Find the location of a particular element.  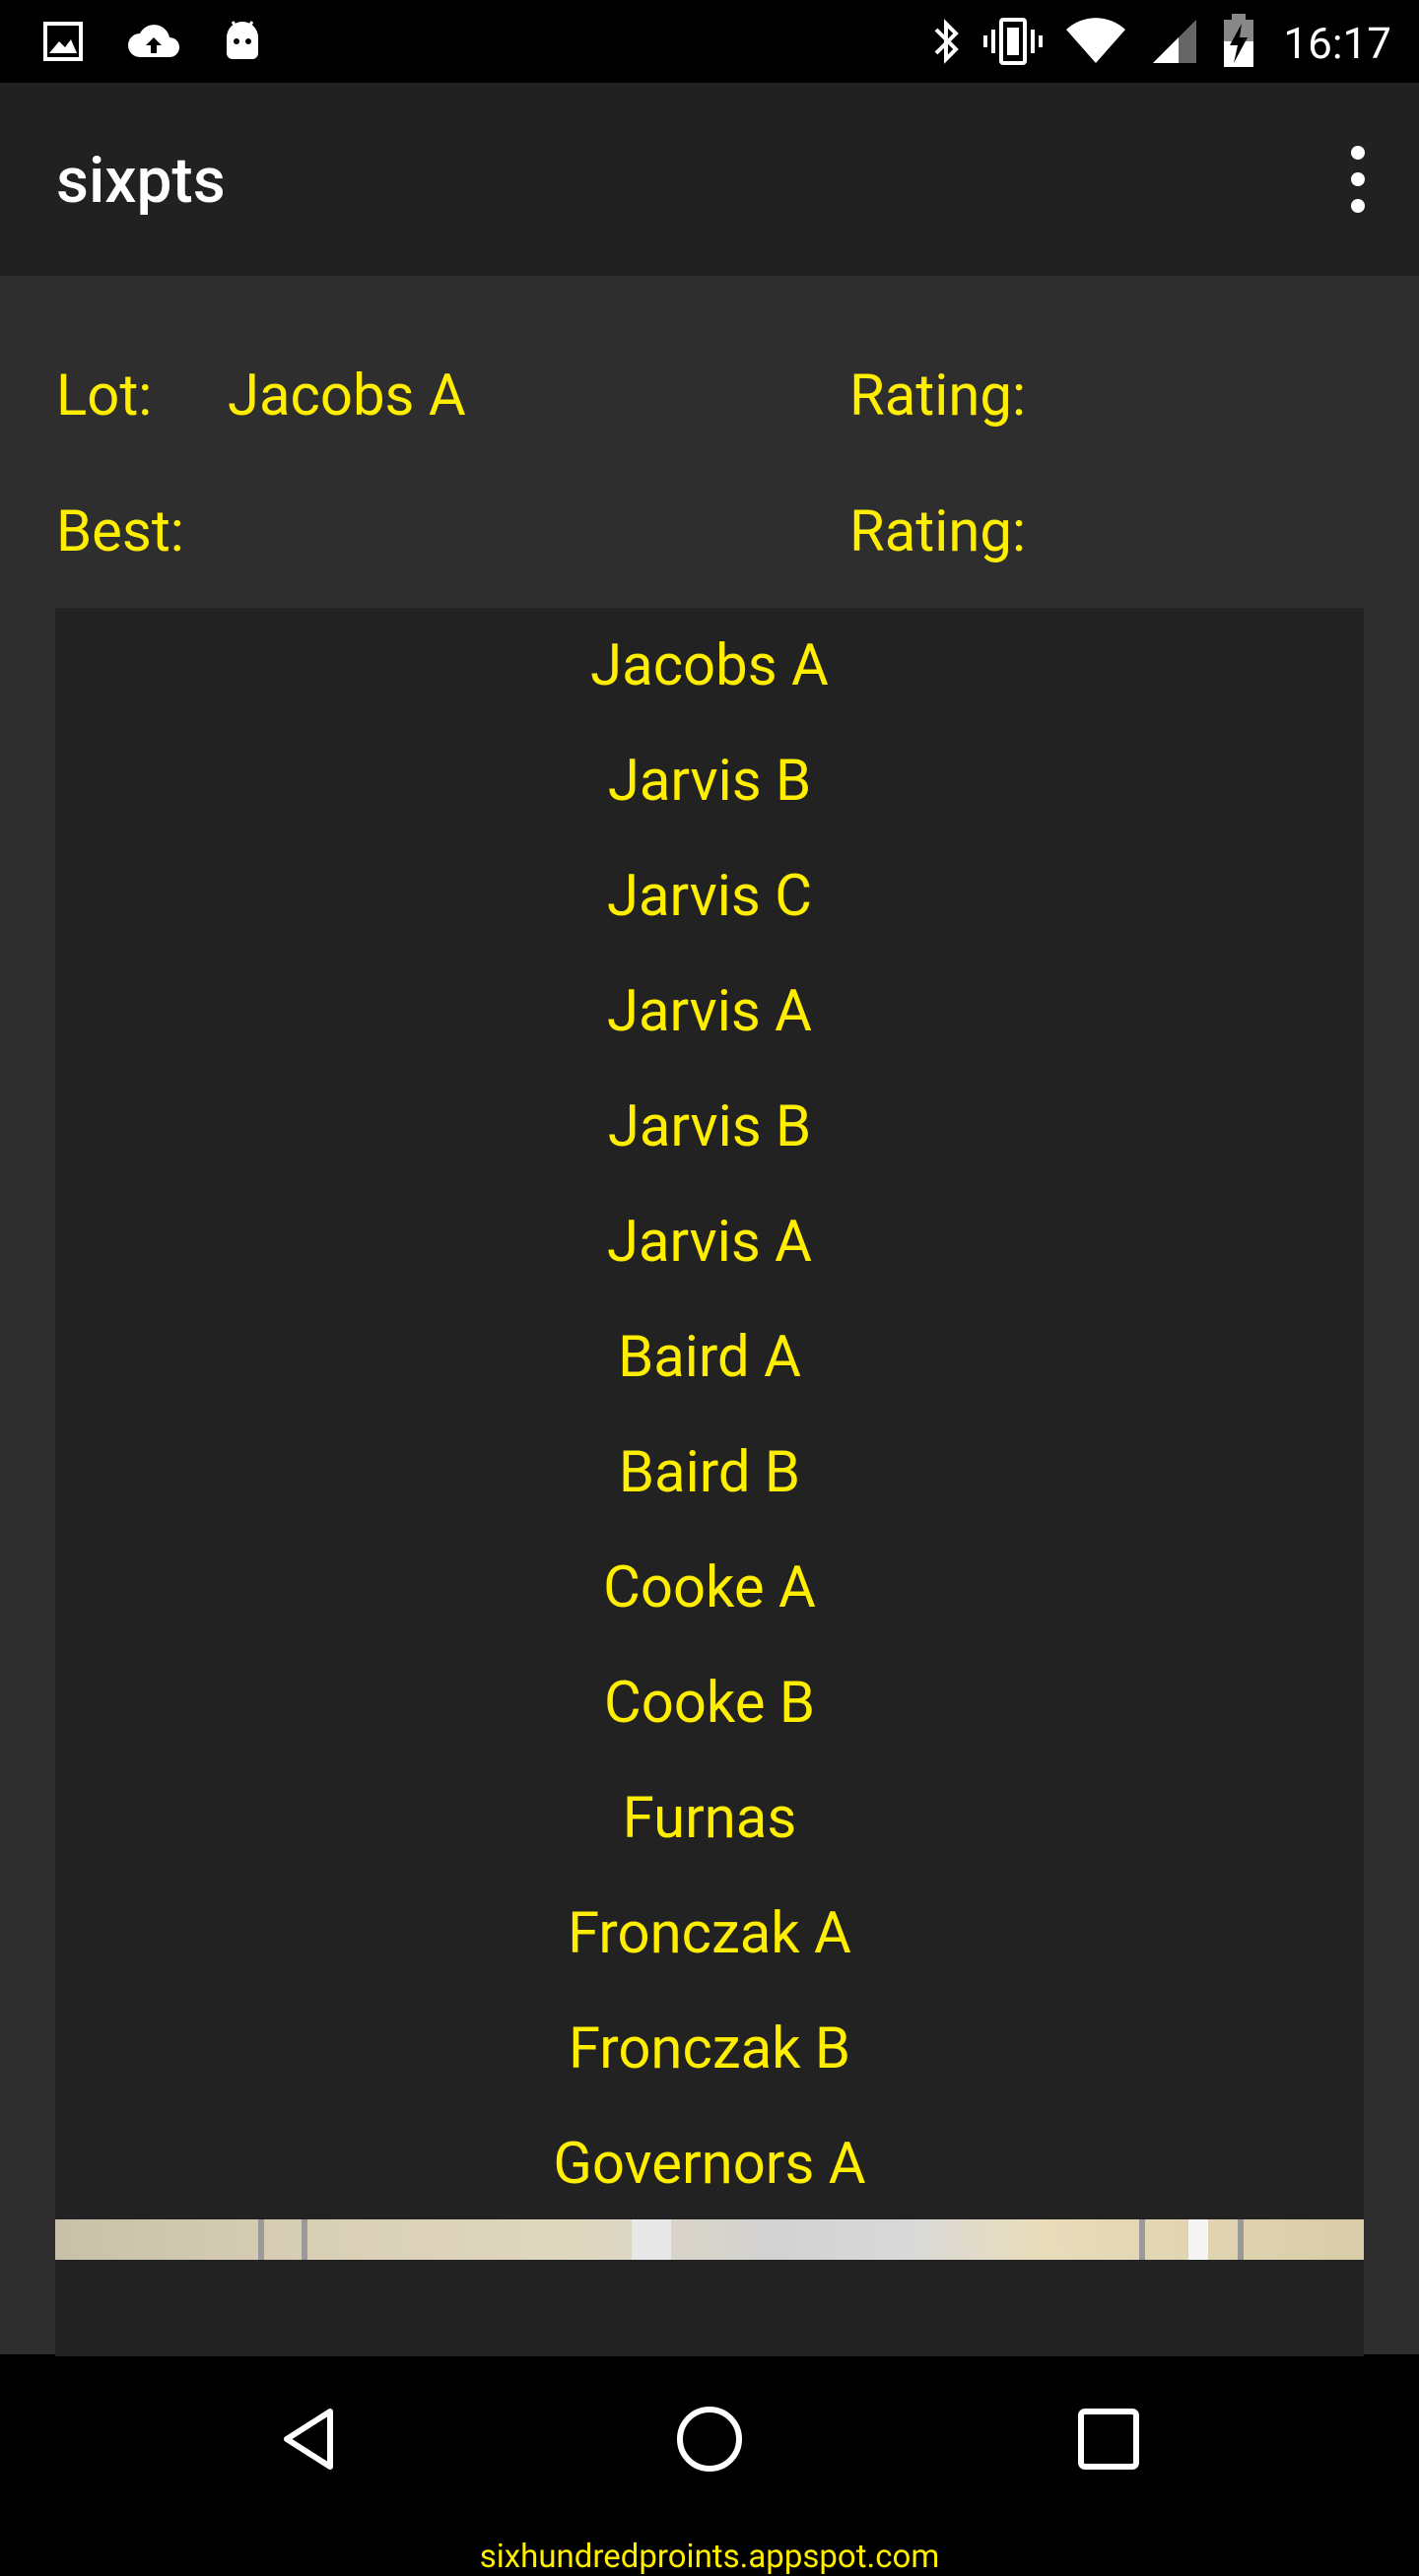

app-title: sixpts is located at coordinates (141, 181).